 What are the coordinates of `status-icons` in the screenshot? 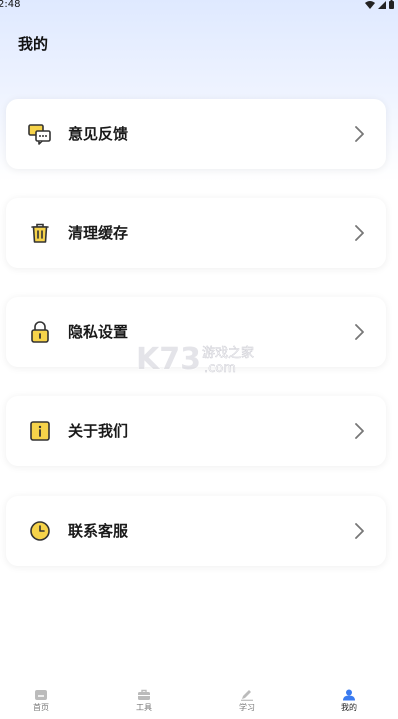 It's located at (379, 4).